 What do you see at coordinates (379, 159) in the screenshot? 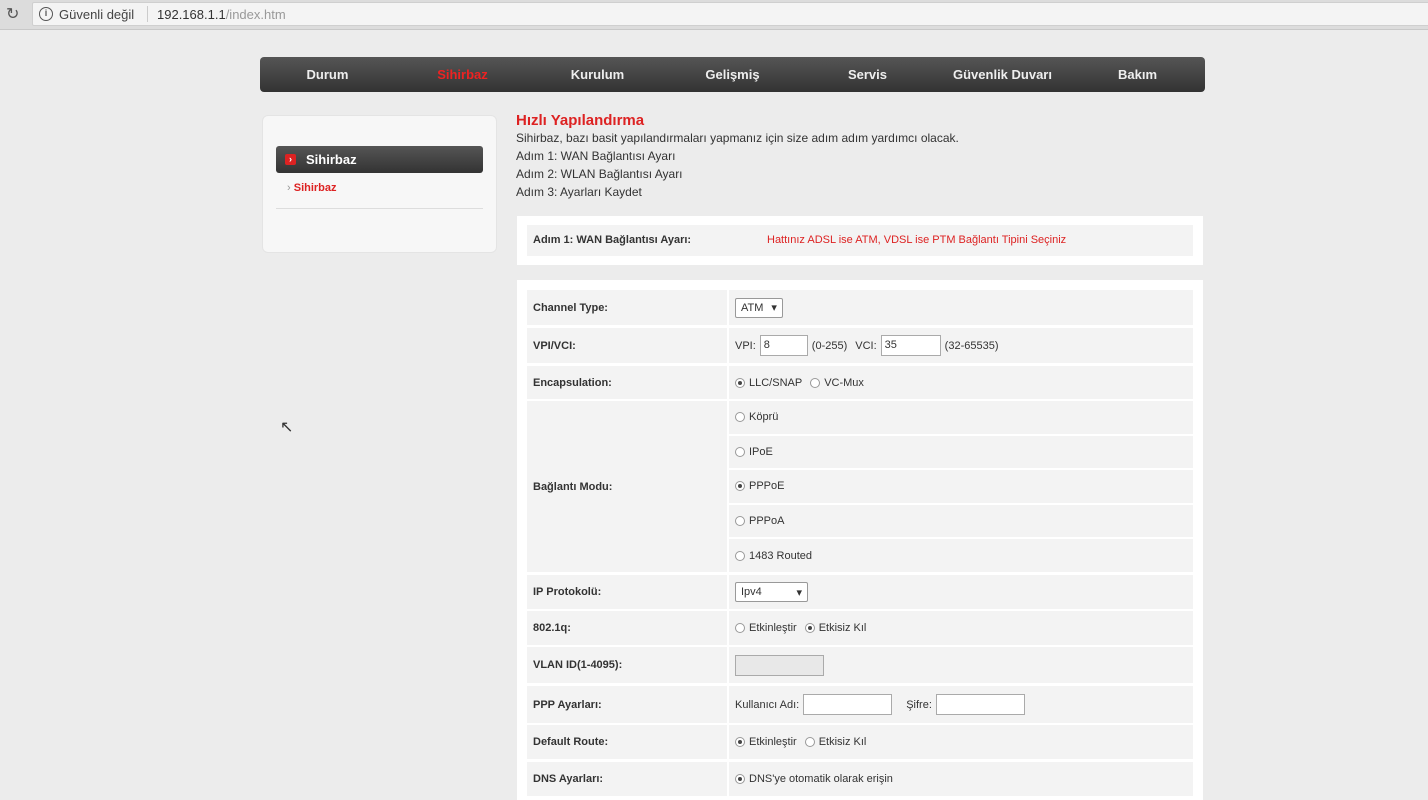
I see `sidebar-header: › Sihirbaz` at bounding box center [379, 159].